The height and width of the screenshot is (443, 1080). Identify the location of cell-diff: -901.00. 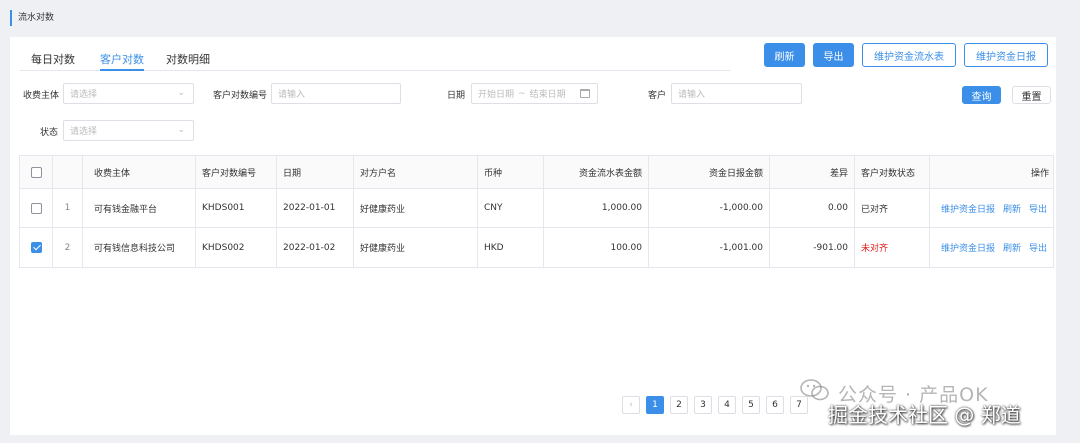
(812, 247).